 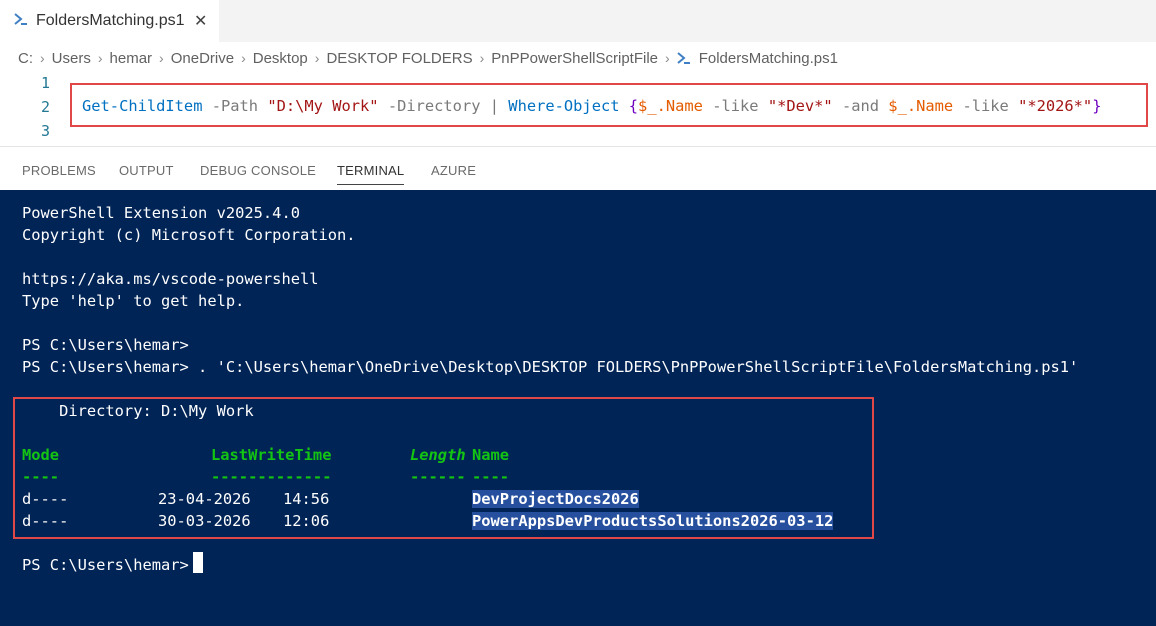 I want to click on column-header-mode: Mode, so click(x=41, y=455).